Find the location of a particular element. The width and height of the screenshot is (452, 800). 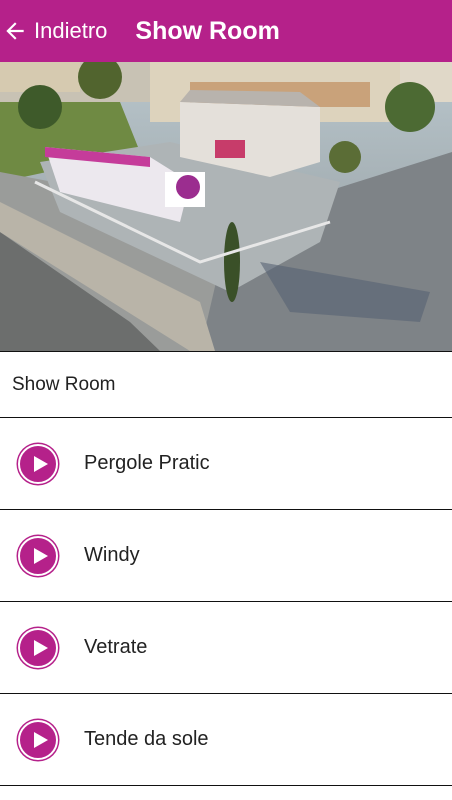

list-item-pergole-pratic: Pergole Pratic is located at coordinates (226, 464).